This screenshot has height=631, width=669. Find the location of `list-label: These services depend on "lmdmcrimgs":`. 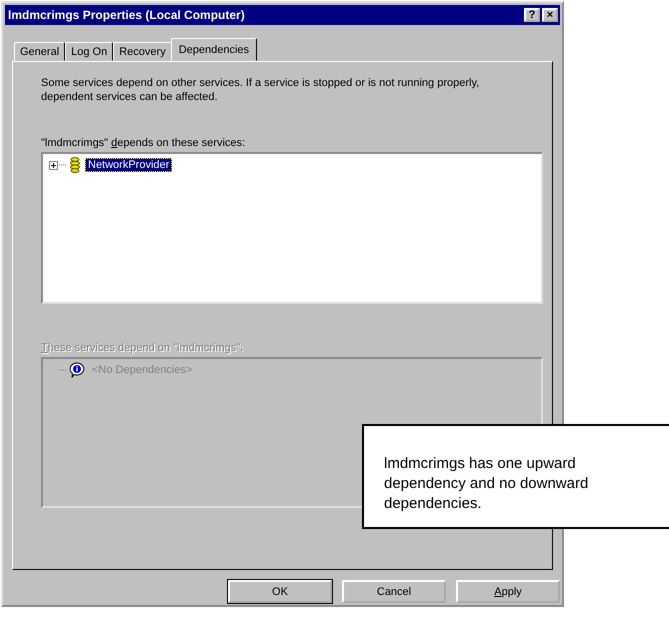

list-label: These services depend on "lmdmcrimgs": is located at coordinates (142, 348).